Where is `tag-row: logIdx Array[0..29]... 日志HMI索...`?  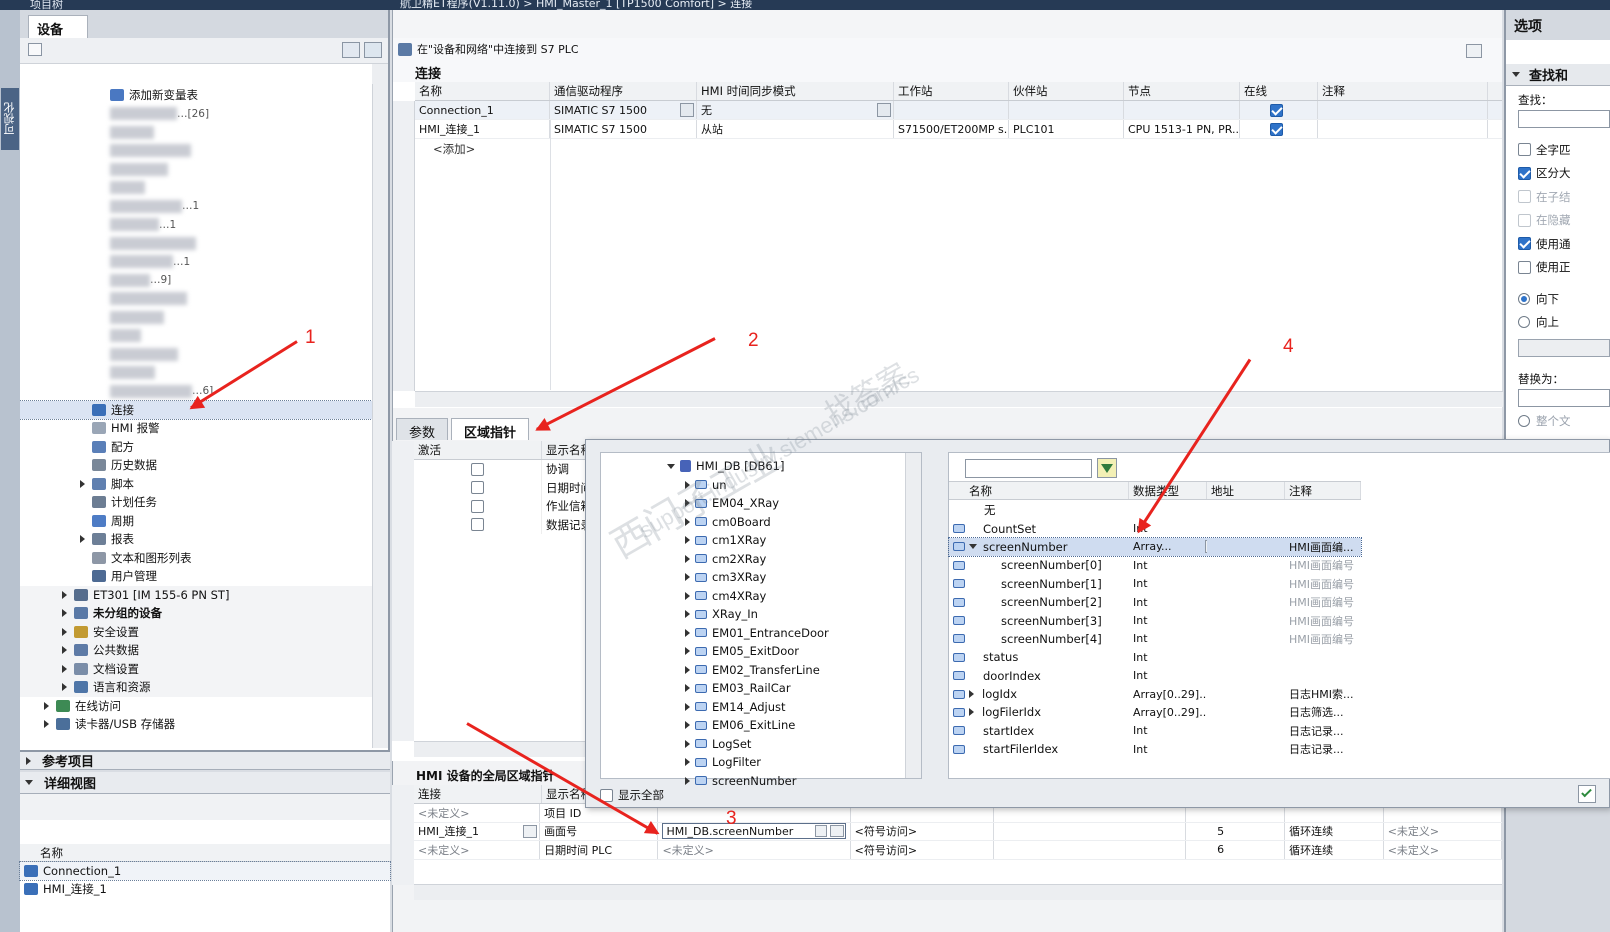
tag-row: logIdx Array[0..29]... 日志HMI索... is located at coordinates (1155, 694).